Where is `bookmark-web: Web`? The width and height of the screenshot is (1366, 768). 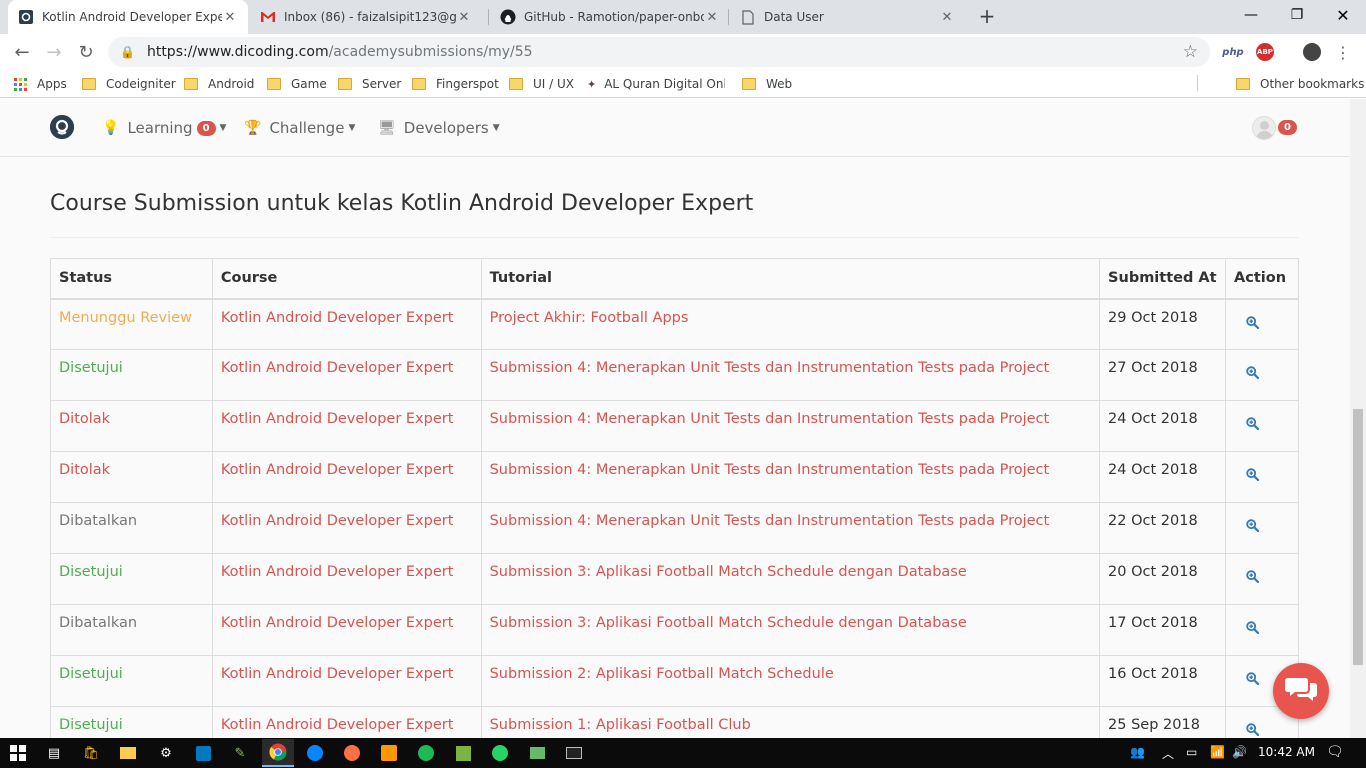 bookmark-web: Web is located at coordinates (767, 84).